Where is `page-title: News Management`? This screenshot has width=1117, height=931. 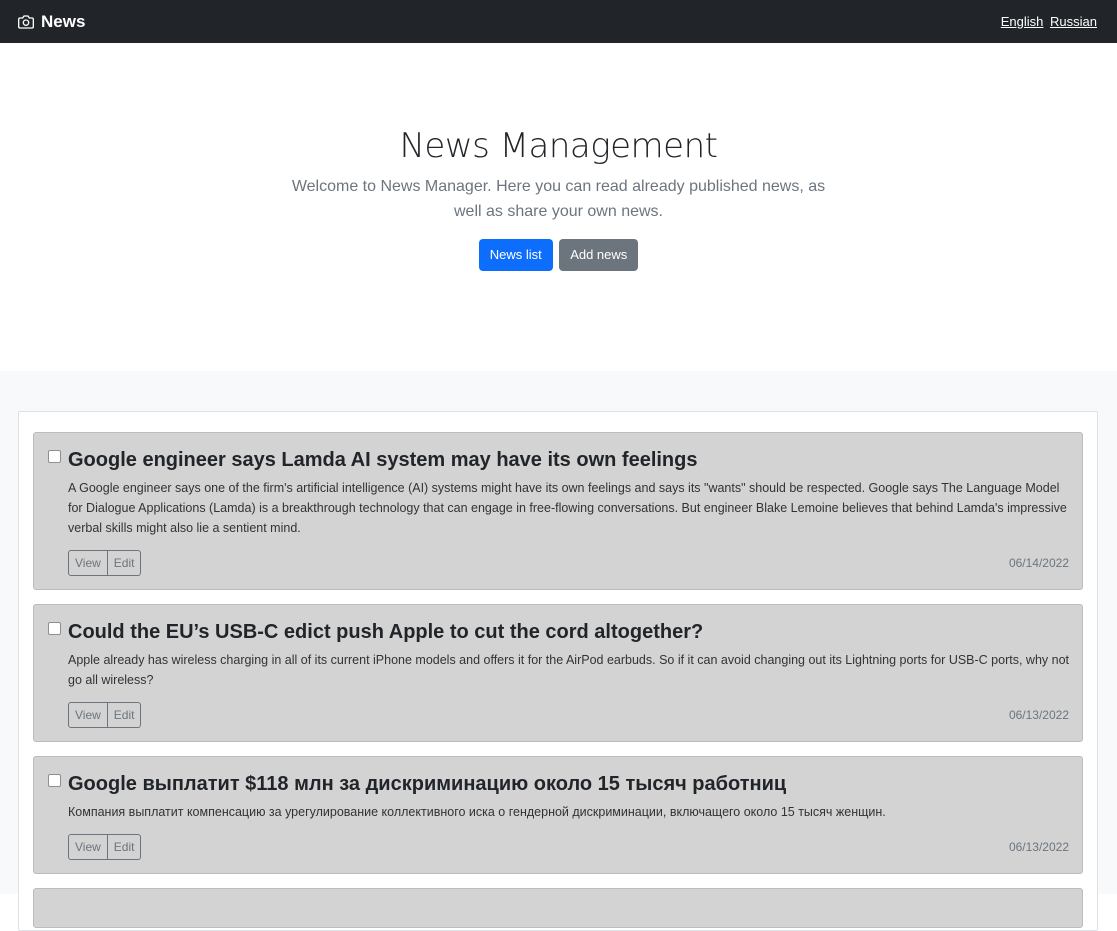 page-title: News Management is located at coordinates (558, 146).